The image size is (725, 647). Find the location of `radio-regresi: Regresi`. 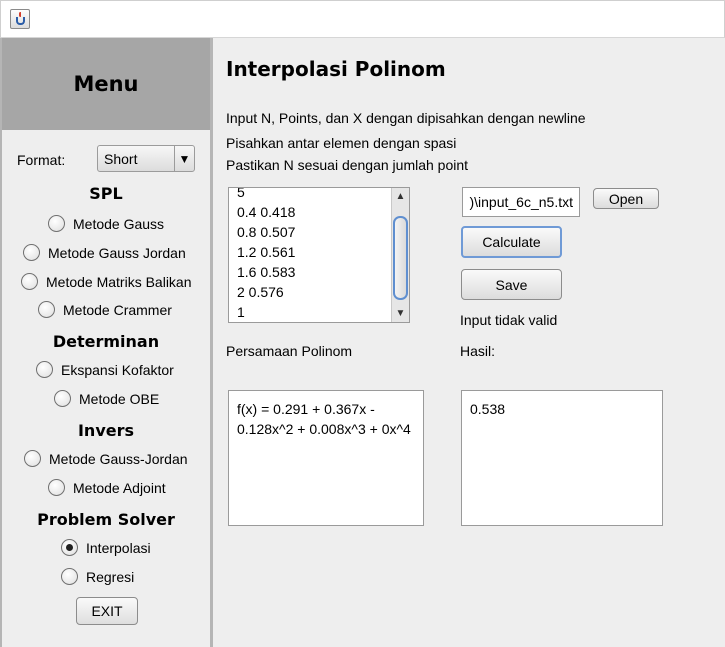

radio-regresi: Regresi is located at coordinates (97, 576).